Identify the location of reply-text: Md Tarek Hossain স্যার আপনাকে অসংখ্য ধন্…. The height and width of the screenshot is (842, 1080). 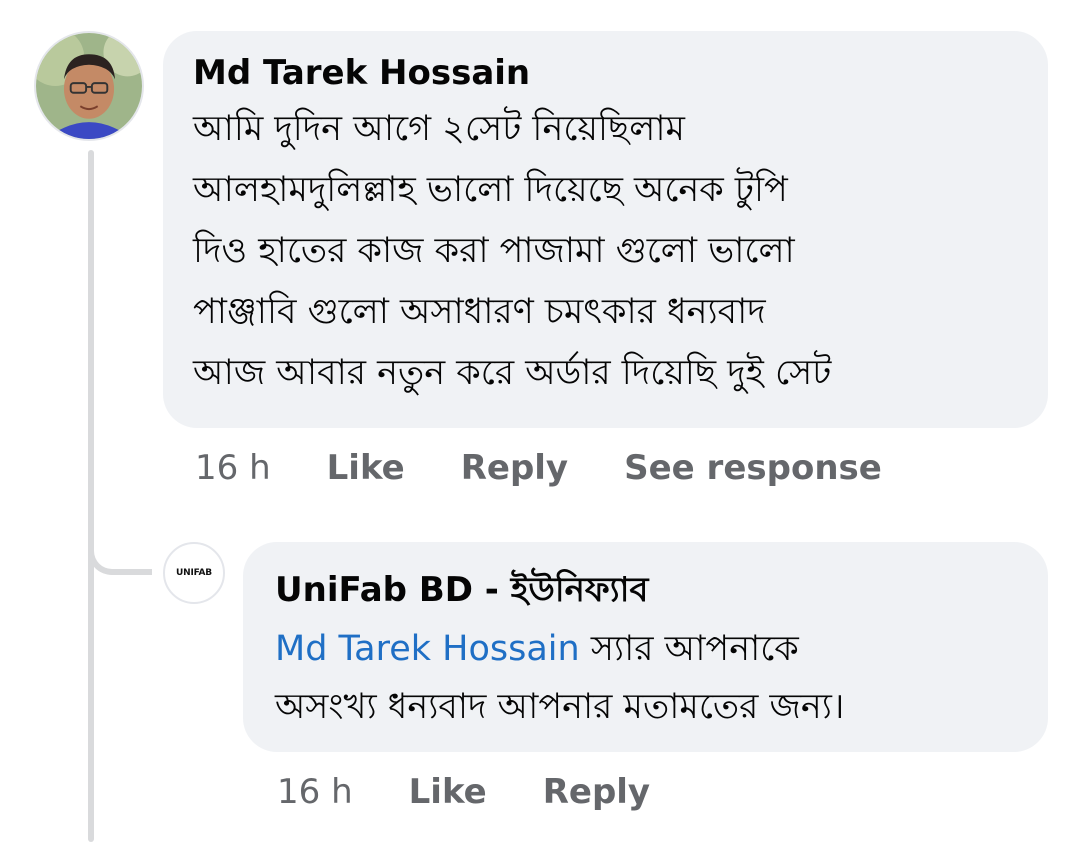
(647, 678).